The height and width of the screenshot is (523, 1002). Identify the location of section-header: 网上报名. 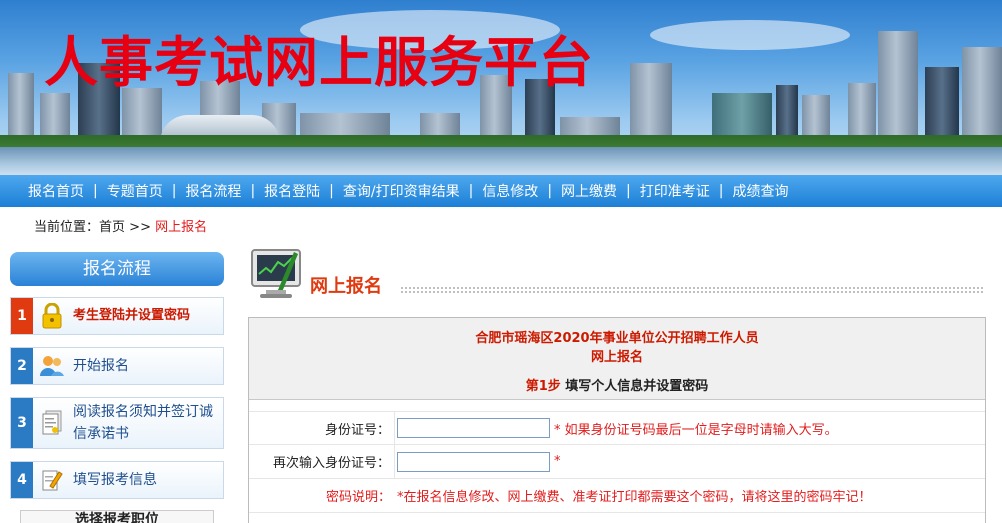
(618, 273).